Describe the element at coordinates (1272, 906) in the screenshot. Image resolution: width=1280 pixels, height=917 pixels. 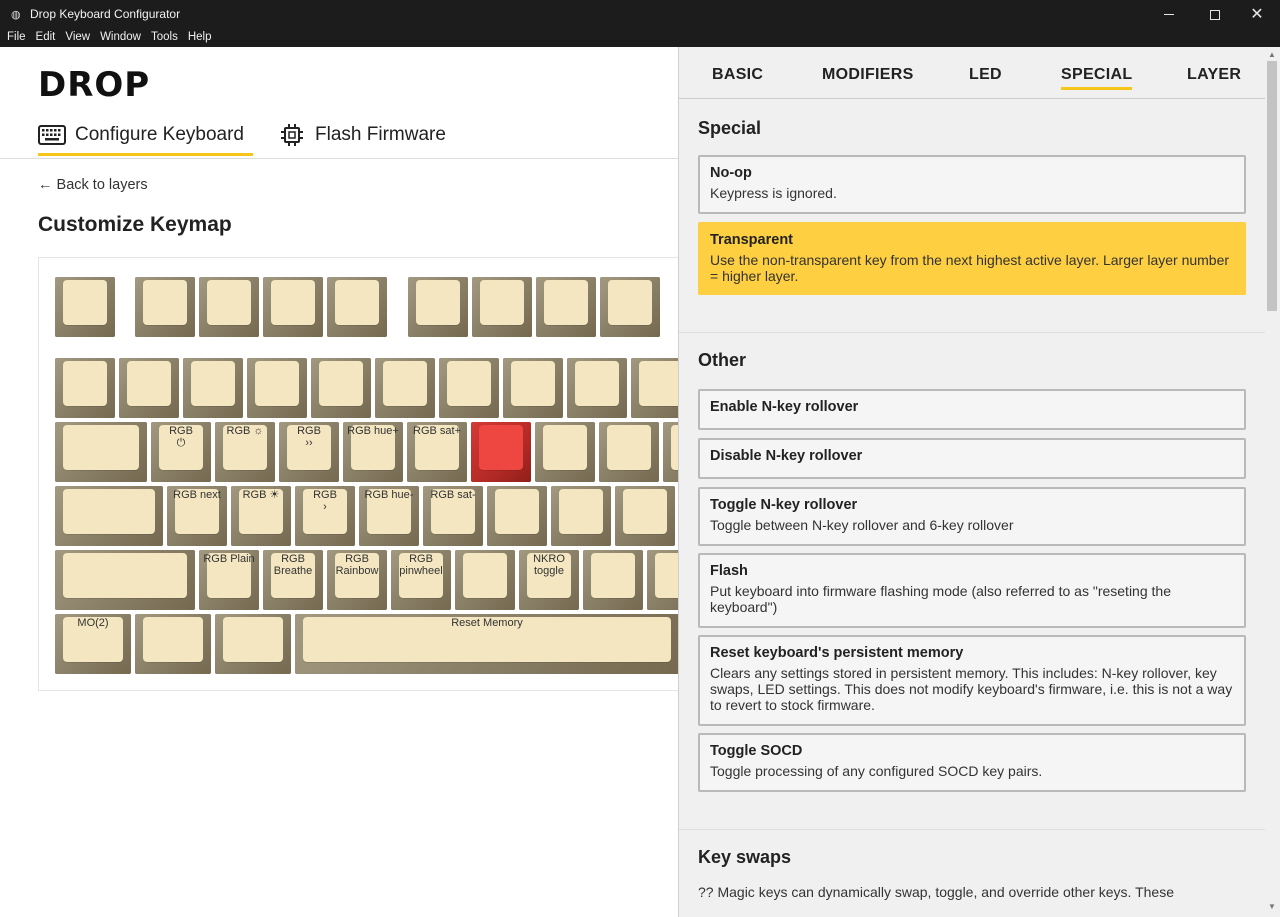
I see `scroll-down-icon: ▼` at that location.